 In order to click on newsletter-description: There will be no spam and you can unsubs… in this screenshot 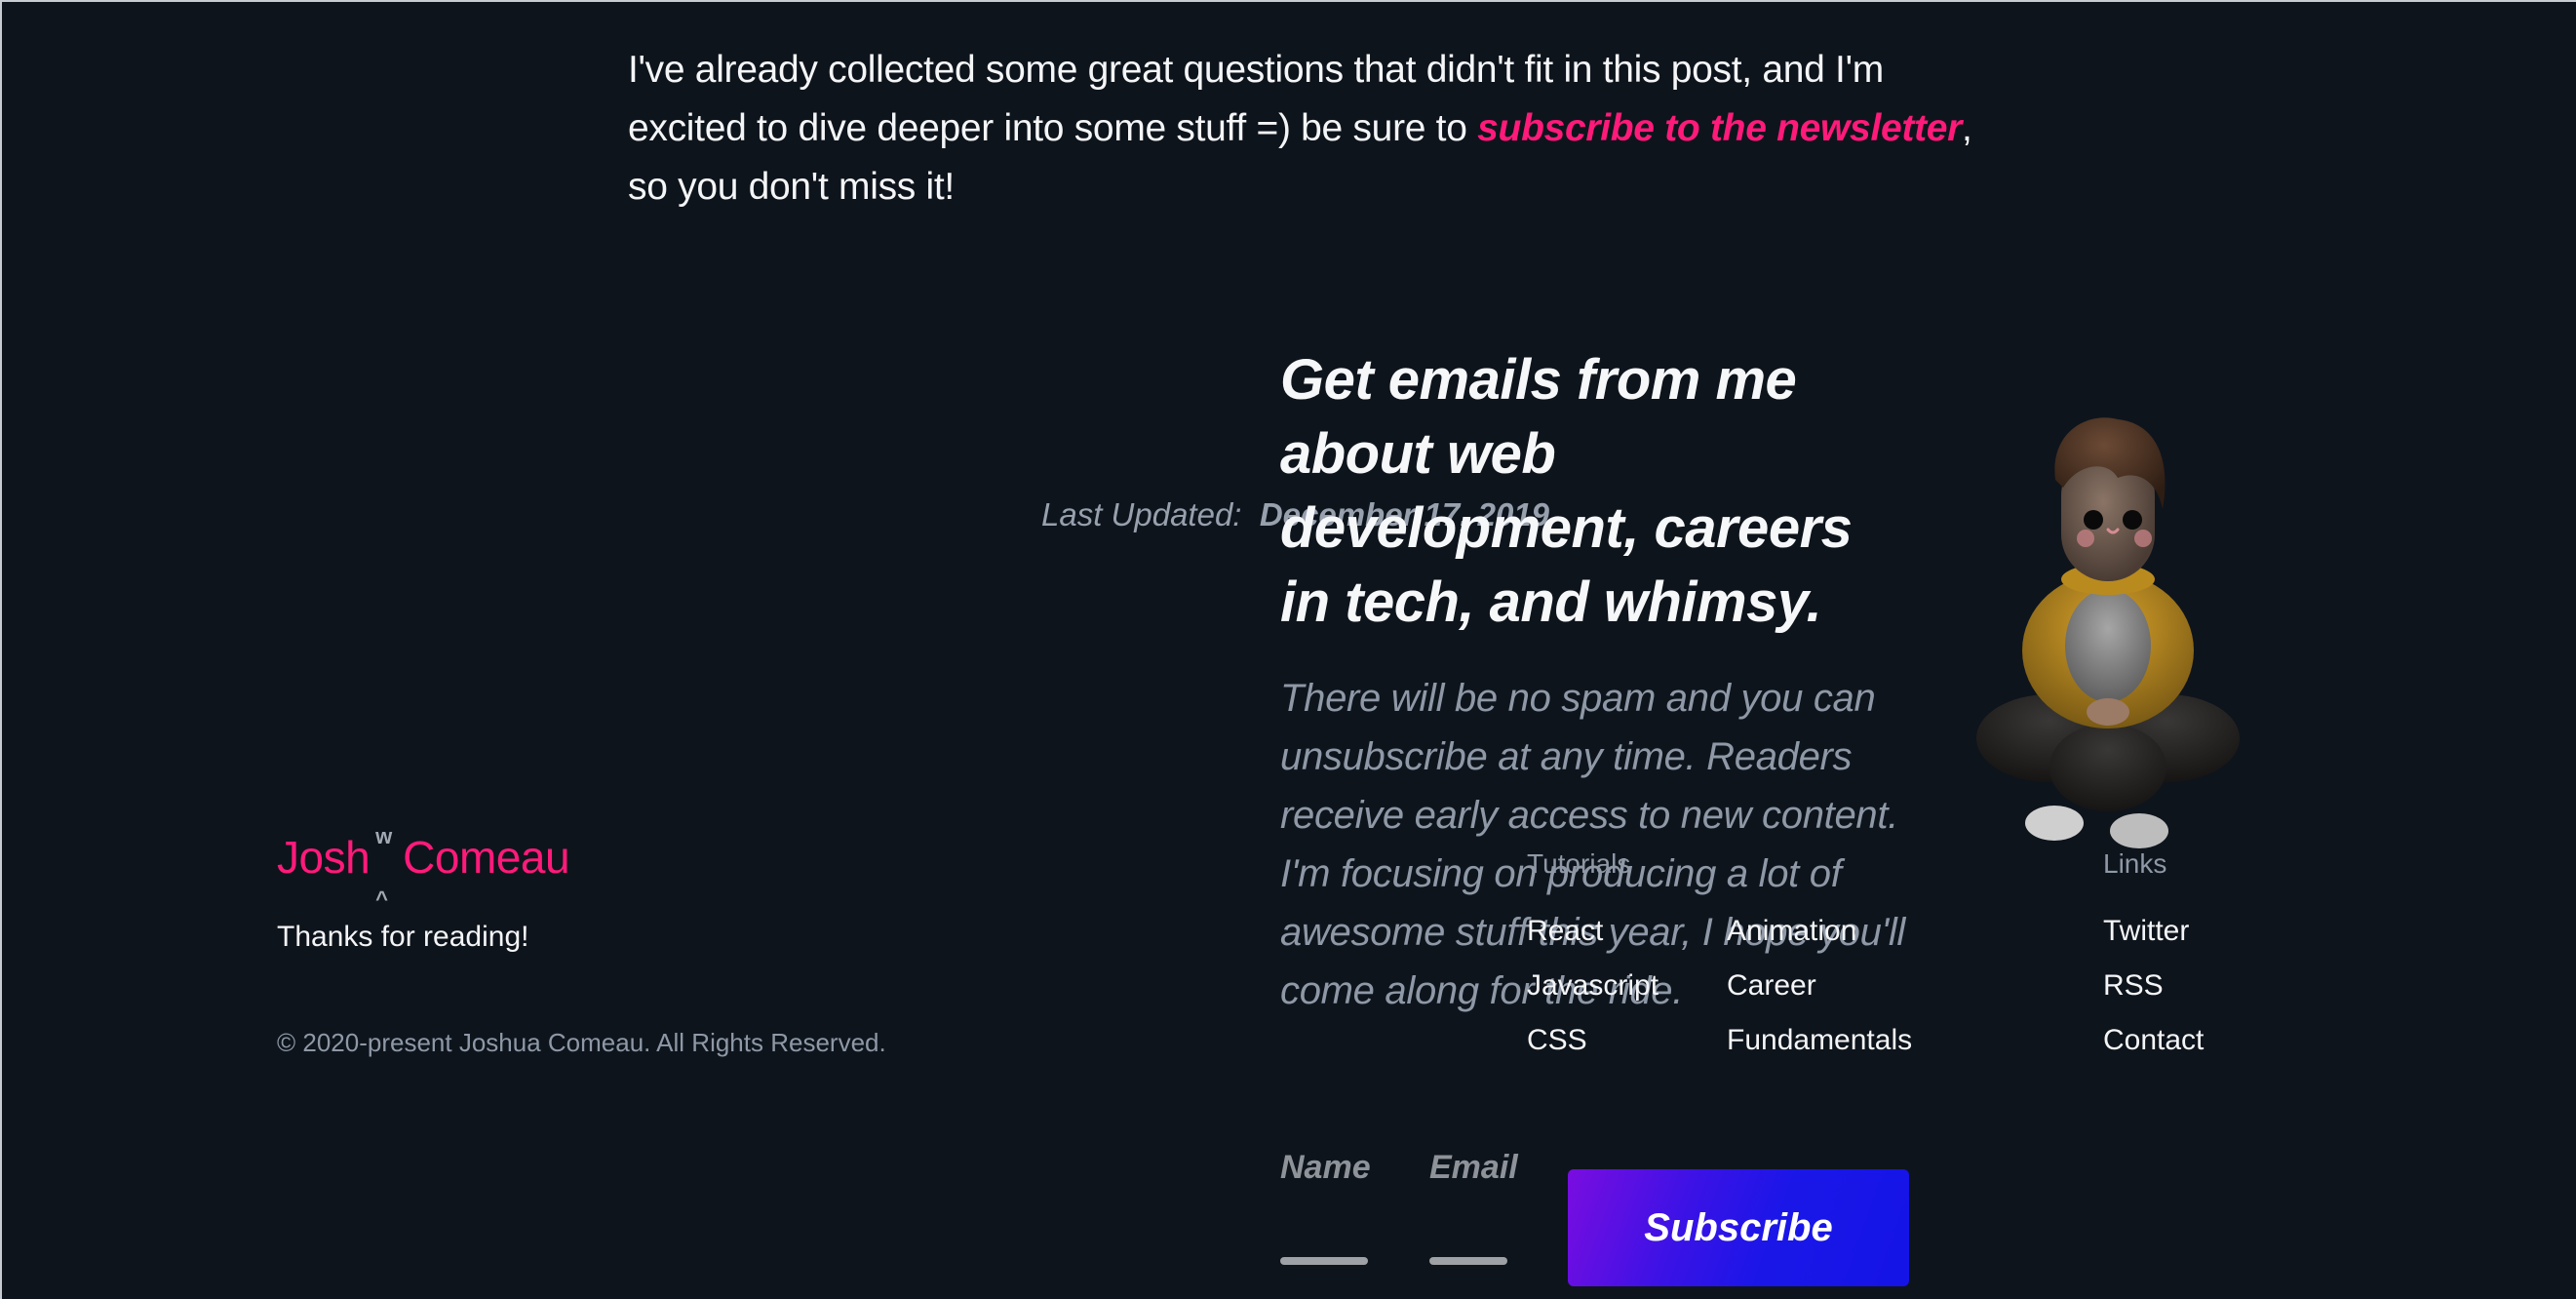, I will do `click(1593, 844)`.